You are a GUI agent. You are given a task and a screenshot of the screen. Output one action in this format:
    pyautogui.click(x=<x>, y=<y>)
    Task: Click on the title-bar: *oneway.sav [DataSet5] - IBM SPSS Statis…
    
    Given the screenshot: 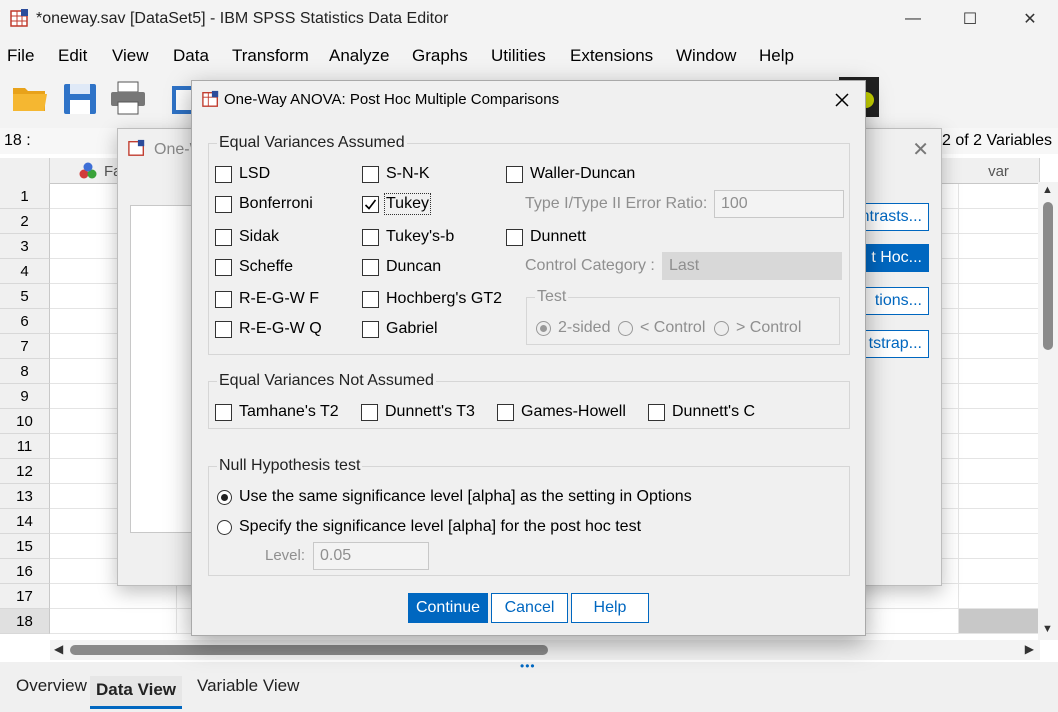 What is the action you would take?
    pyautogui.click(x=529, y=19)
    